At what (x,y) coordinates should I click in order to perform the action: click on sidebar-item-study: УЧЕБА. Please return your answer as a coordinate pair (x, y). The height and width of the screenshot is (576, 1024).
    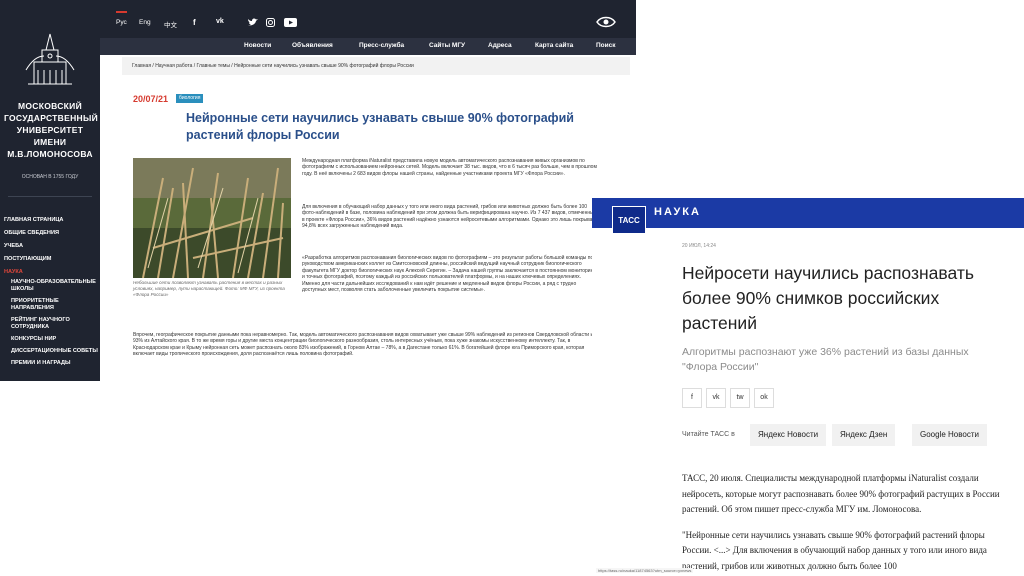
    Looking at the image, I should click on (51, 246).